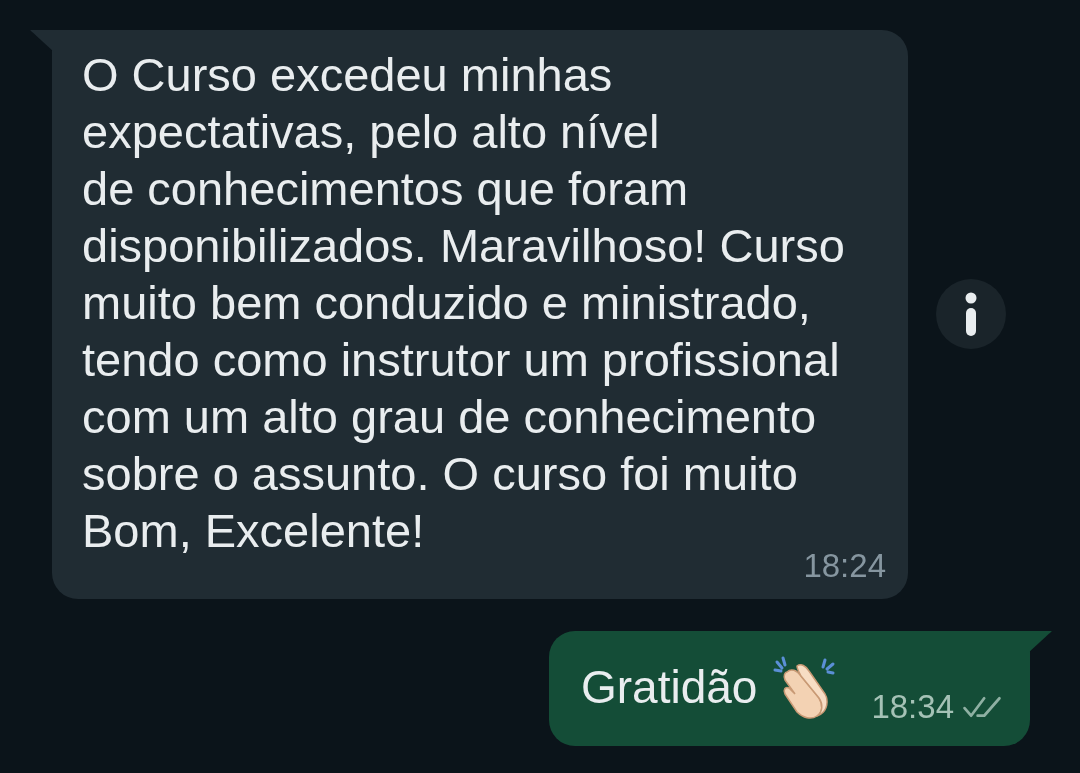  Describe the element at coordinates (912, 707) in the screenshot. I see `message-time: 18:34` at that location.